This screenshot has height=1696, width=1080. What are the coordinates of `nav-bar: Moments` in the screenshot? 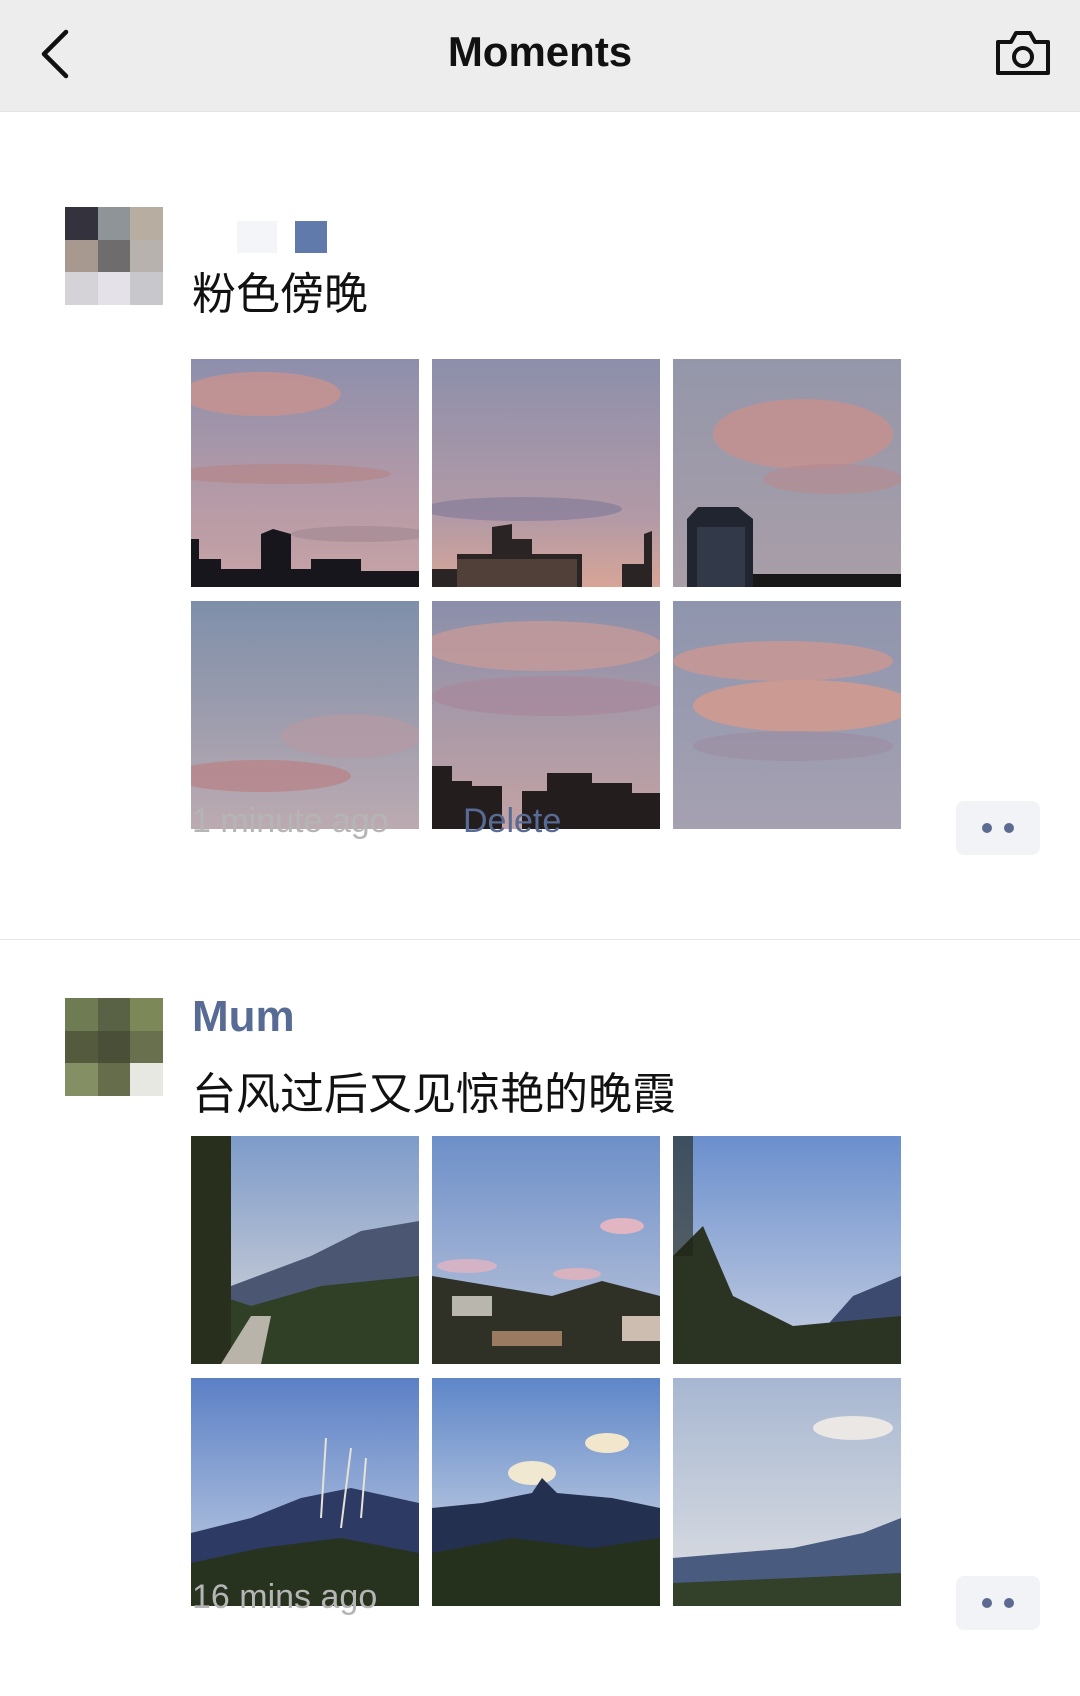 It's located at (540, 56).